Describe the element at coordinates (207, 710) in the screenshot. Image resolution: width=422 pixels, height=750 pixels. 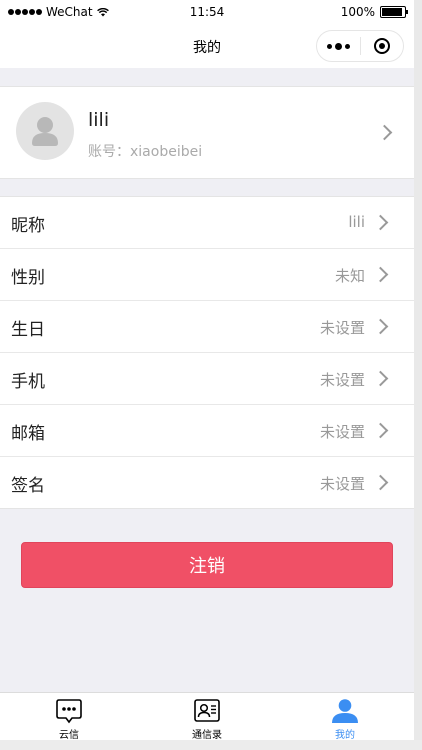
I see `contacts-card-icon` at that location.